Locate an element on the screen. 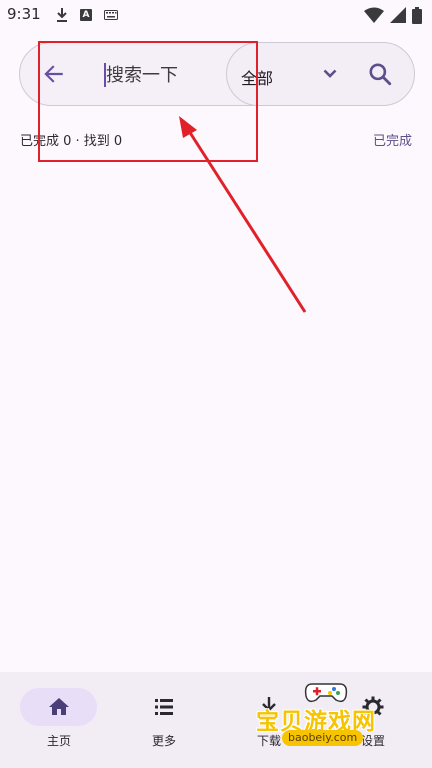  status-left-icons: A is located at coordinates (87, 15).